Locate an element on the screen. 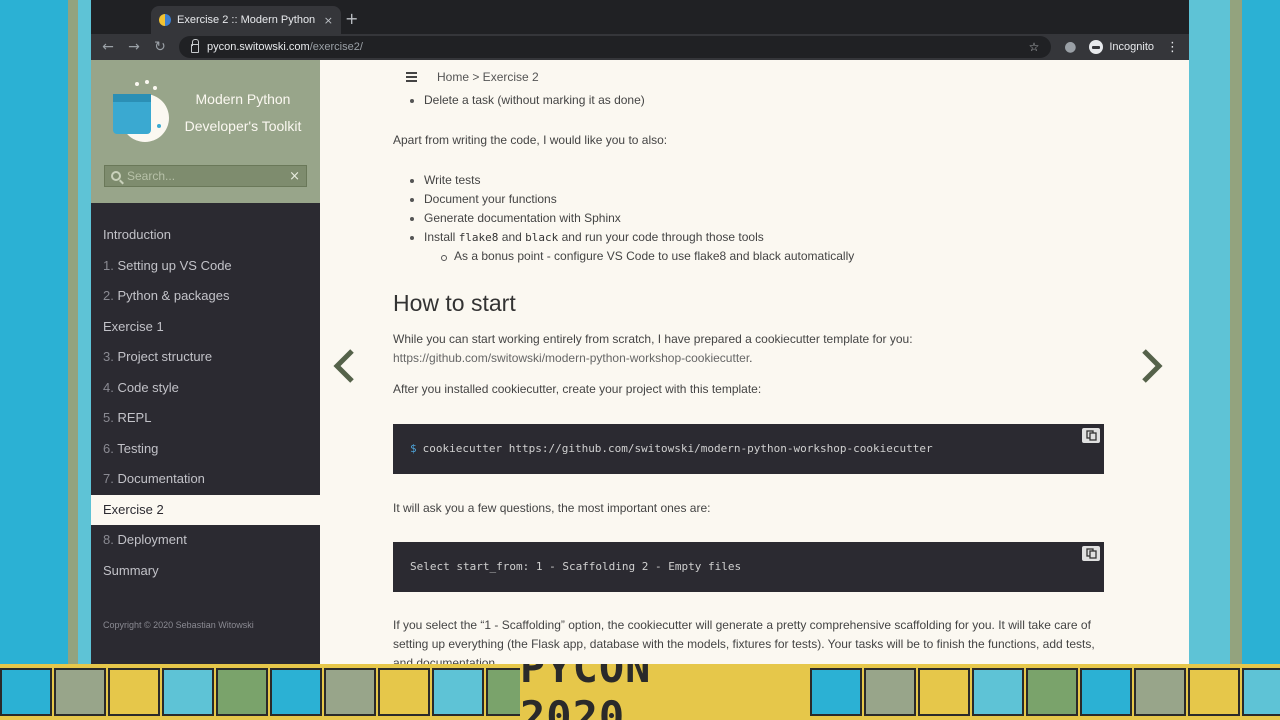 Image resolution: width=1280 pixels, height=720 pixels. extension-icon: ● is located at coordinates (1070, 47).